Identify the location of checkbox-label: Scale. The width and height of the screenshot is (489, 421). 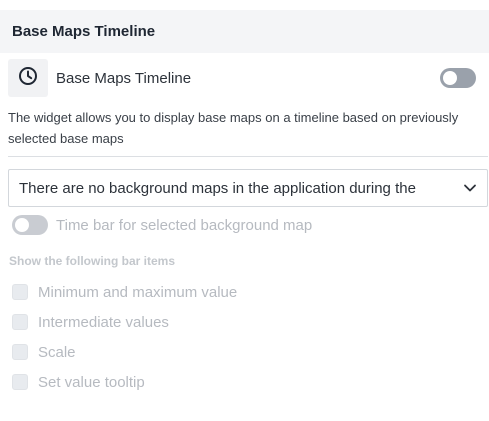
(57, 352).